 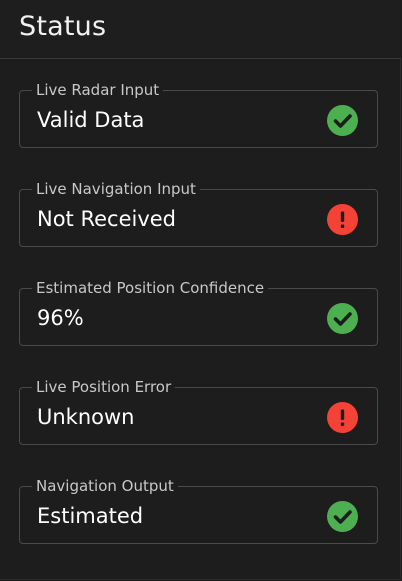 What do you see at coordinates (86, 417) in the screenshot?
I see `field-value: Unknown` at bounding box center [86, 417].